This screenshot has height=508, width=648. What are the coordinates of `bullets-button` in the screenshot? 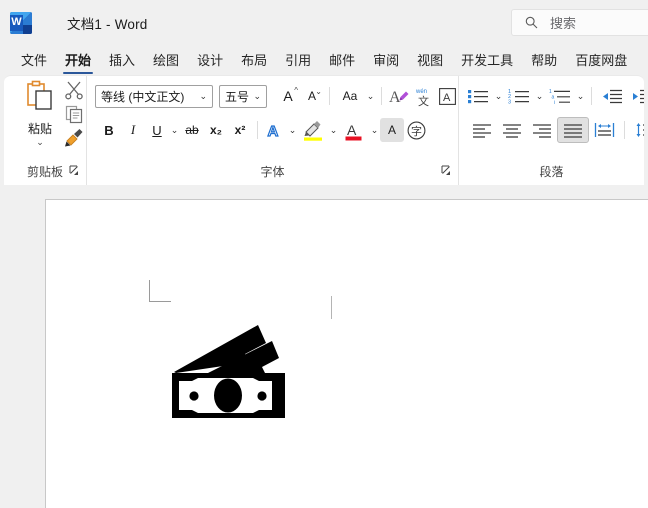 It's located at (478, 96).